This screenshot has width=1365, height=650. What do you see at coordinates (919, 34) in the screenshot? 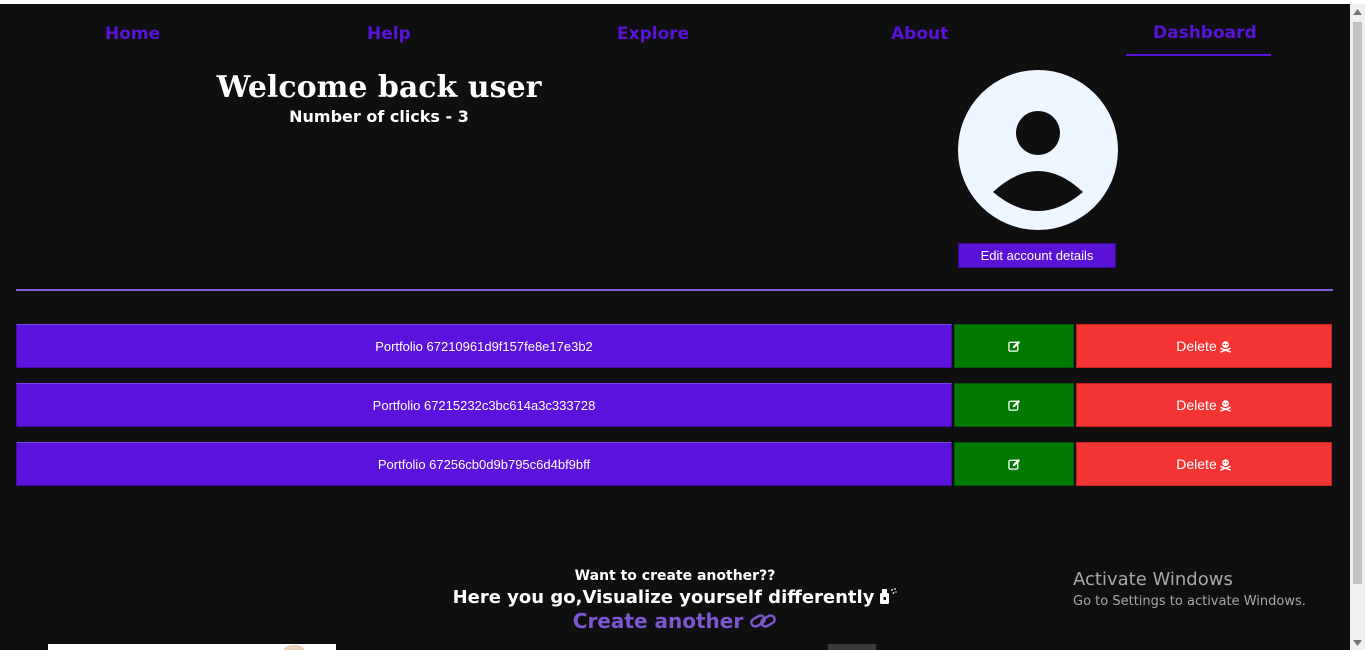
I see `nav-about: About` at bounding box center [919, 34].